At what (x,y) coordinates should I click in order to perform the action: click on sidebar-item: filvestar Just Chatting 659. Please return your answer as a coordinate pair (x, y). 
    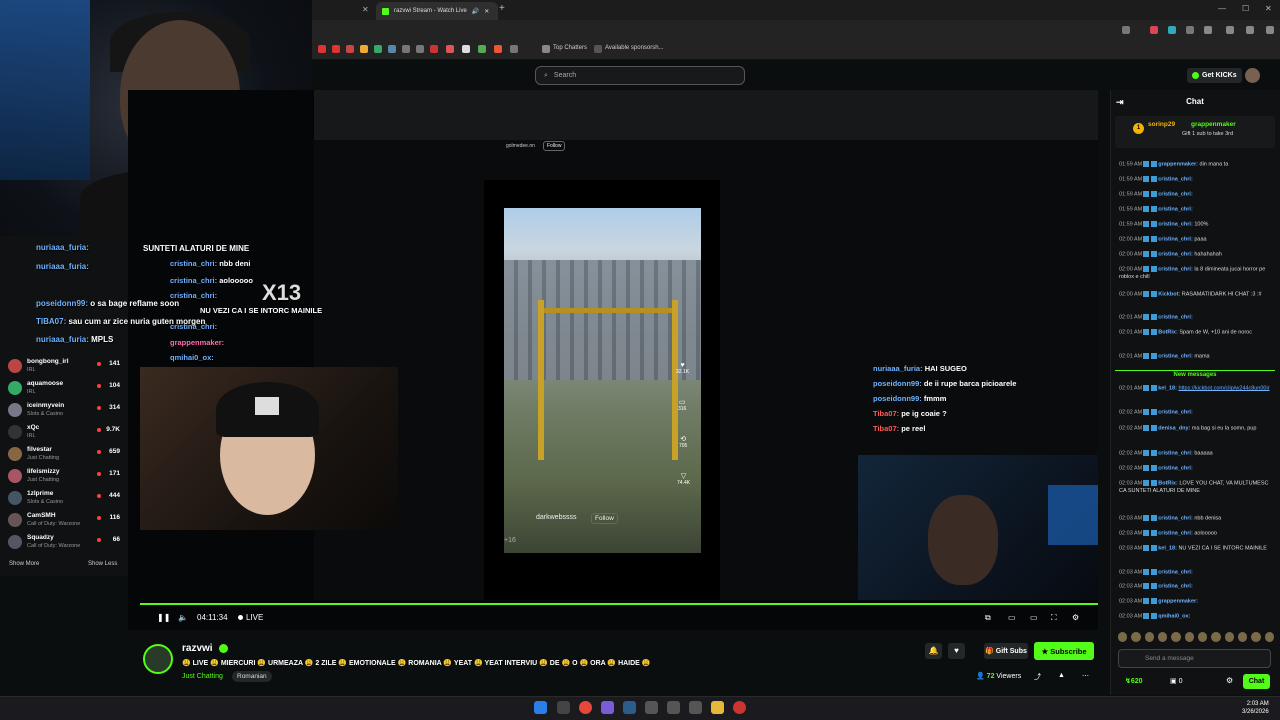
    Looking at the image, I should click on (64, 454).